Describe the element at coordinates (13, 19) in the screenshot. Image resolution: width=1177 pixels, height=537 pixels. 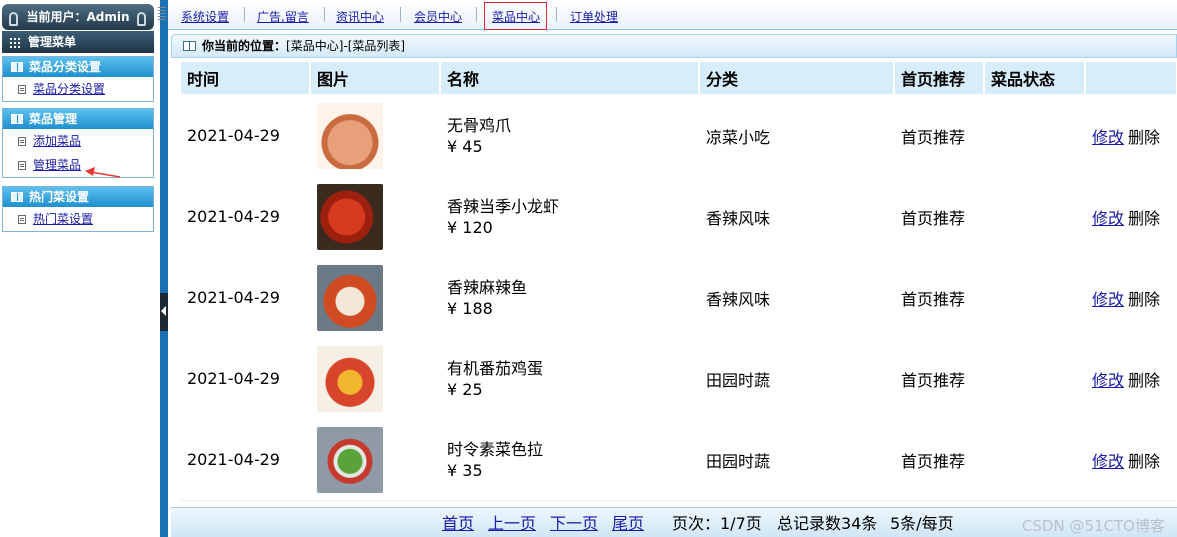
I see `hook-icon` at that location.